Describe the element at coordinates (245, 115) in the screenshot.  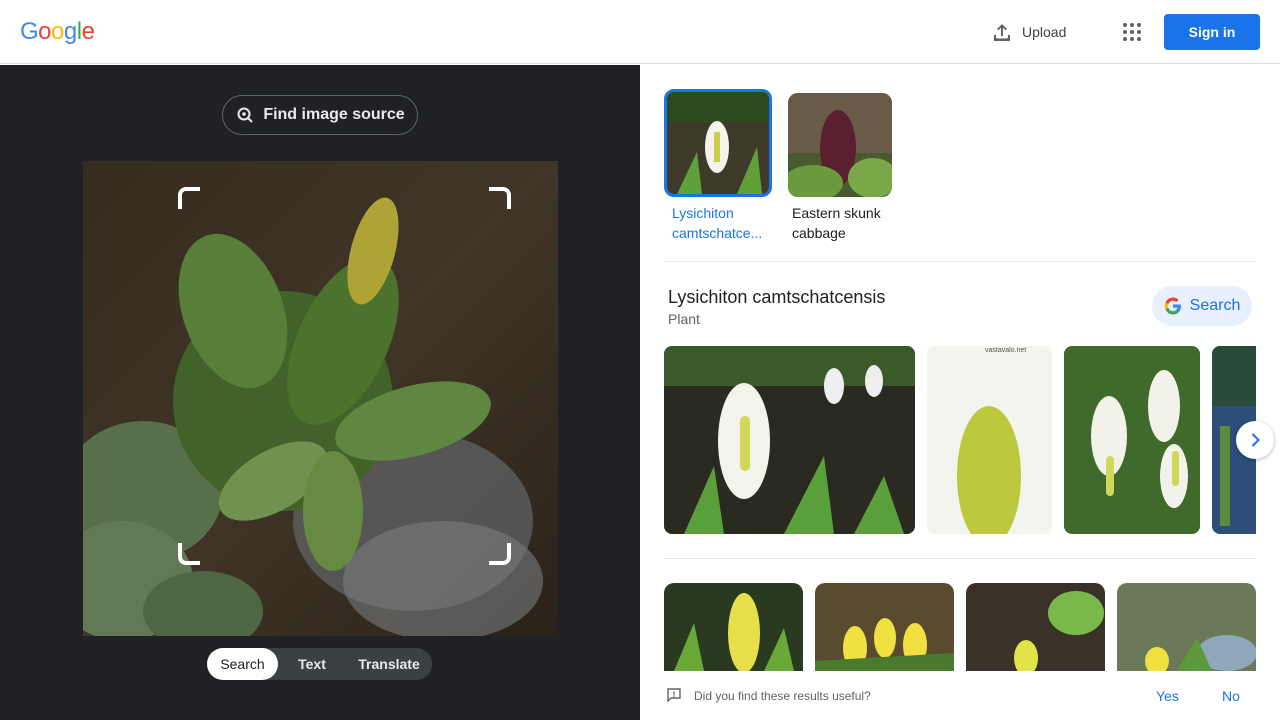
I see `lens-search-icon` at that location.